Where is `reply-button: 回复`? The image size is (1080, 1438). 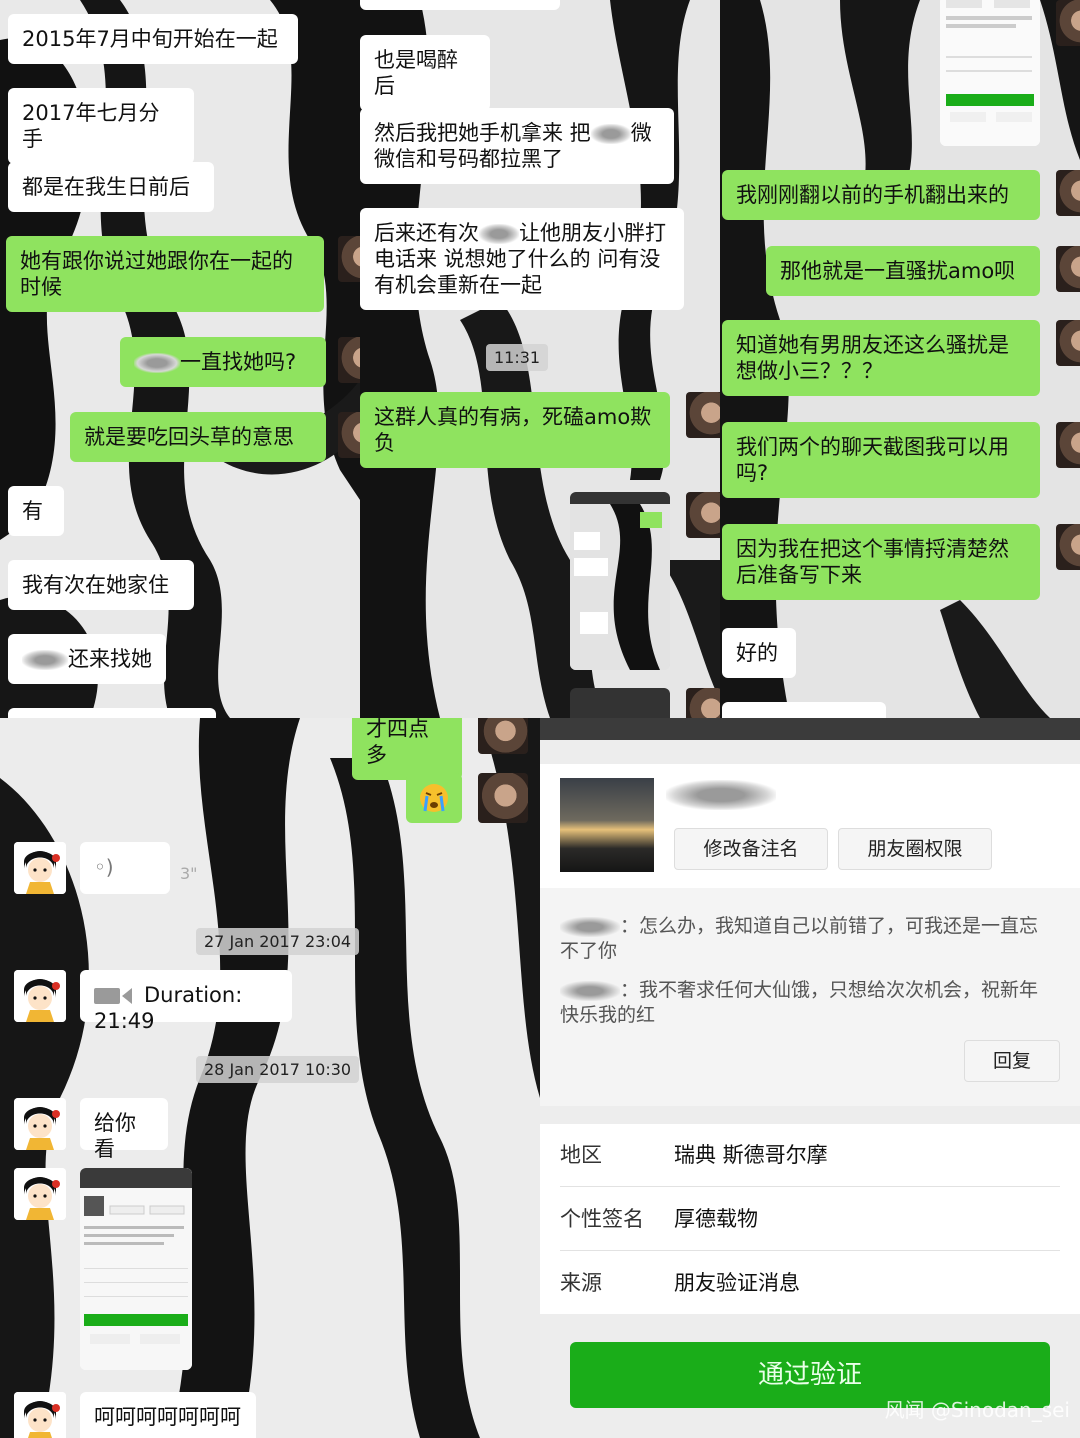
reply-button: 回复 is located at coordinates (1012, 1061).